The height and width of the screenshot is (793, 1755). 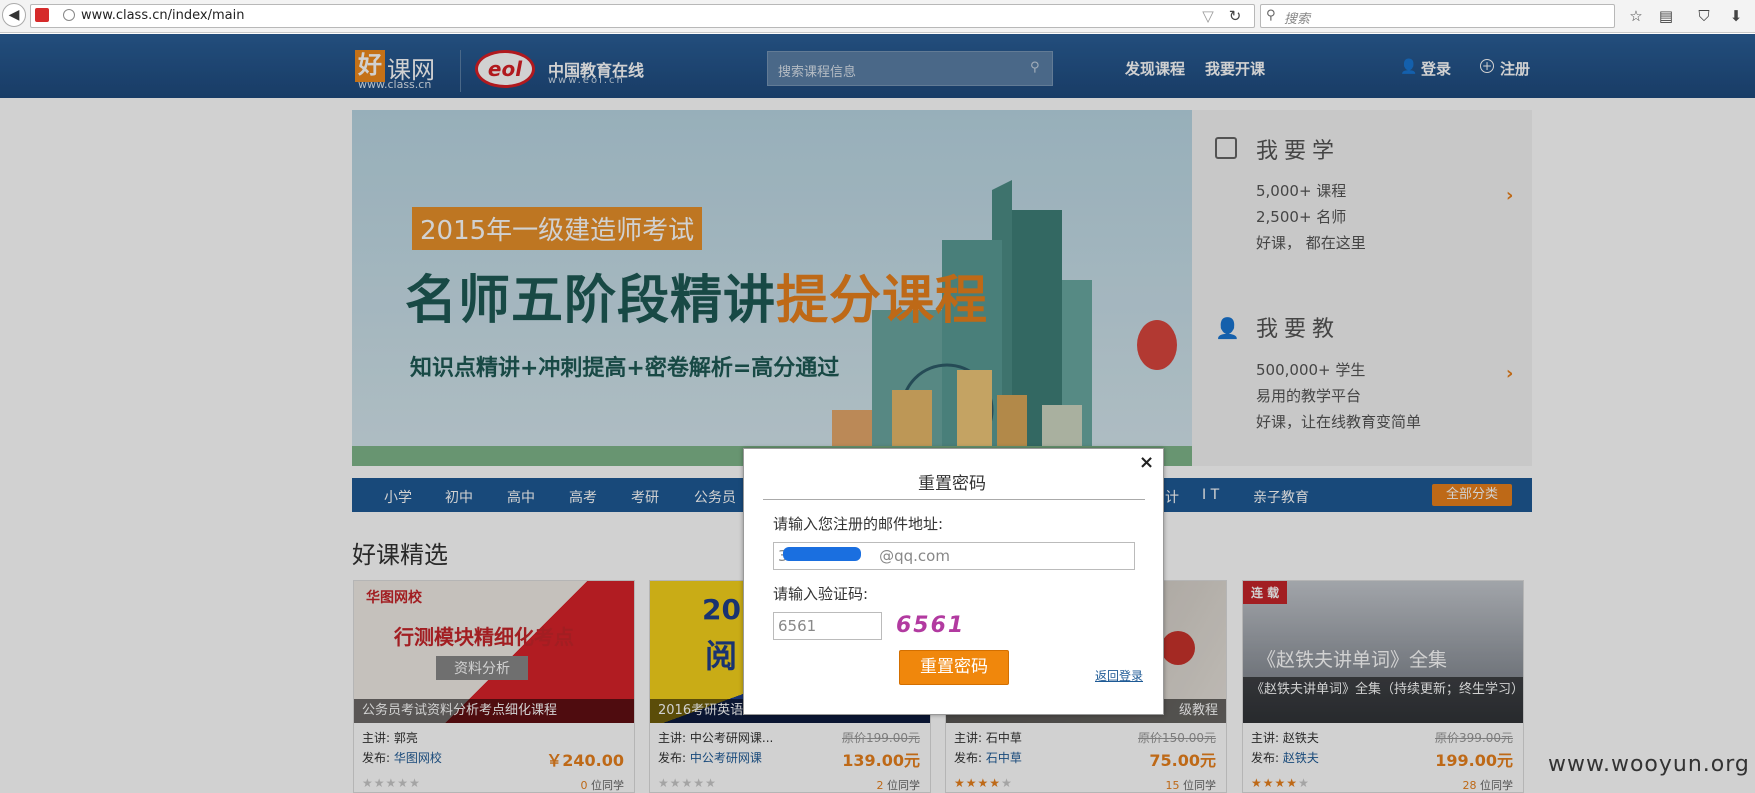 I want to click on search-icon: ⚲, so click(x=1271, y=15).